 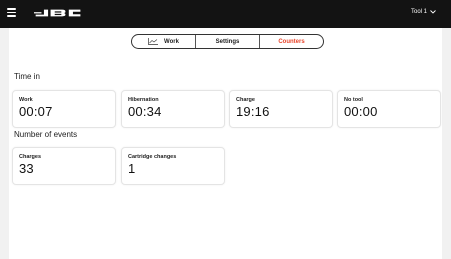 I want to click on counter-value: 1, so click(x=132, y=168).